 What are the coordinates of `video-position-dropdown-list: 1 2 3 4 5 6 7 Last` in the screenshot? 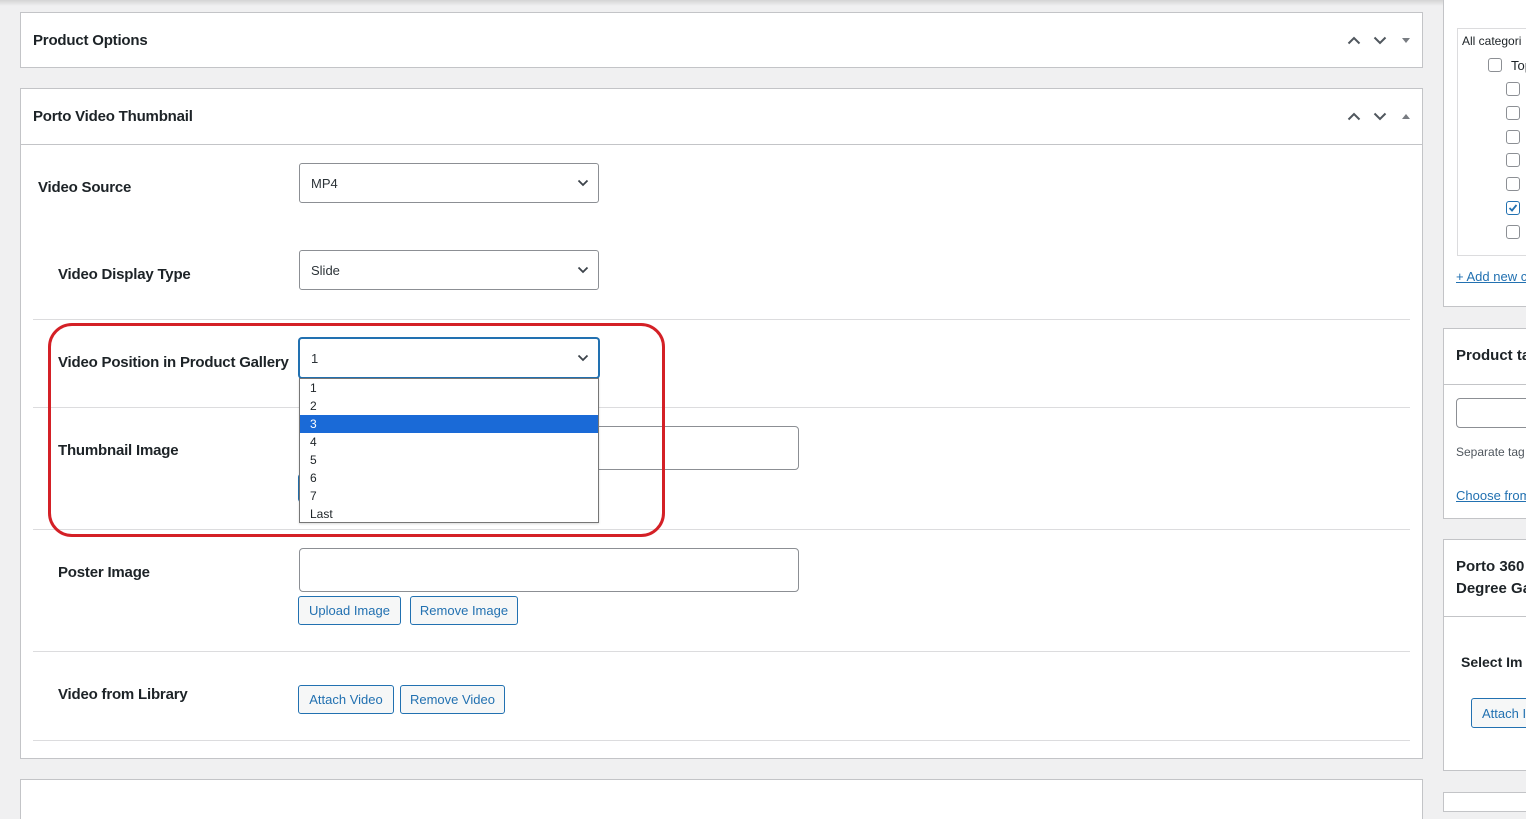 It's located at (449, 450).